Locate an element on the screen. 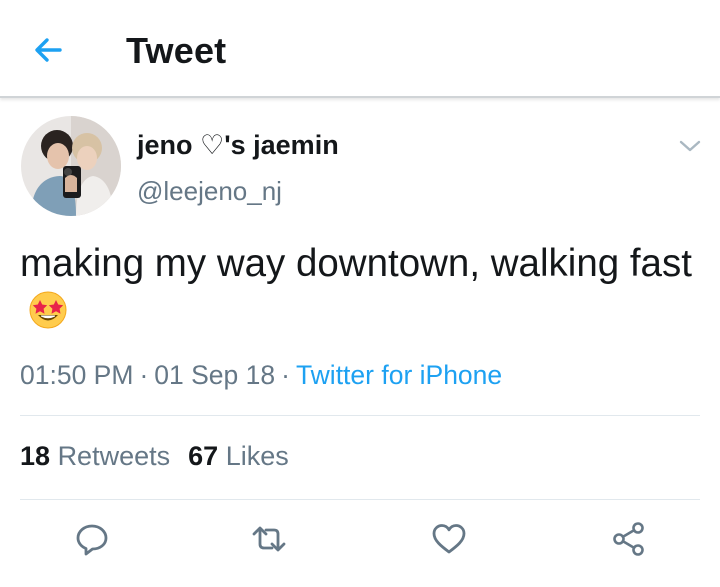 The width and height of the screenshot is (720, 587). likes-label: Likes is located at coordinates (257, 456).